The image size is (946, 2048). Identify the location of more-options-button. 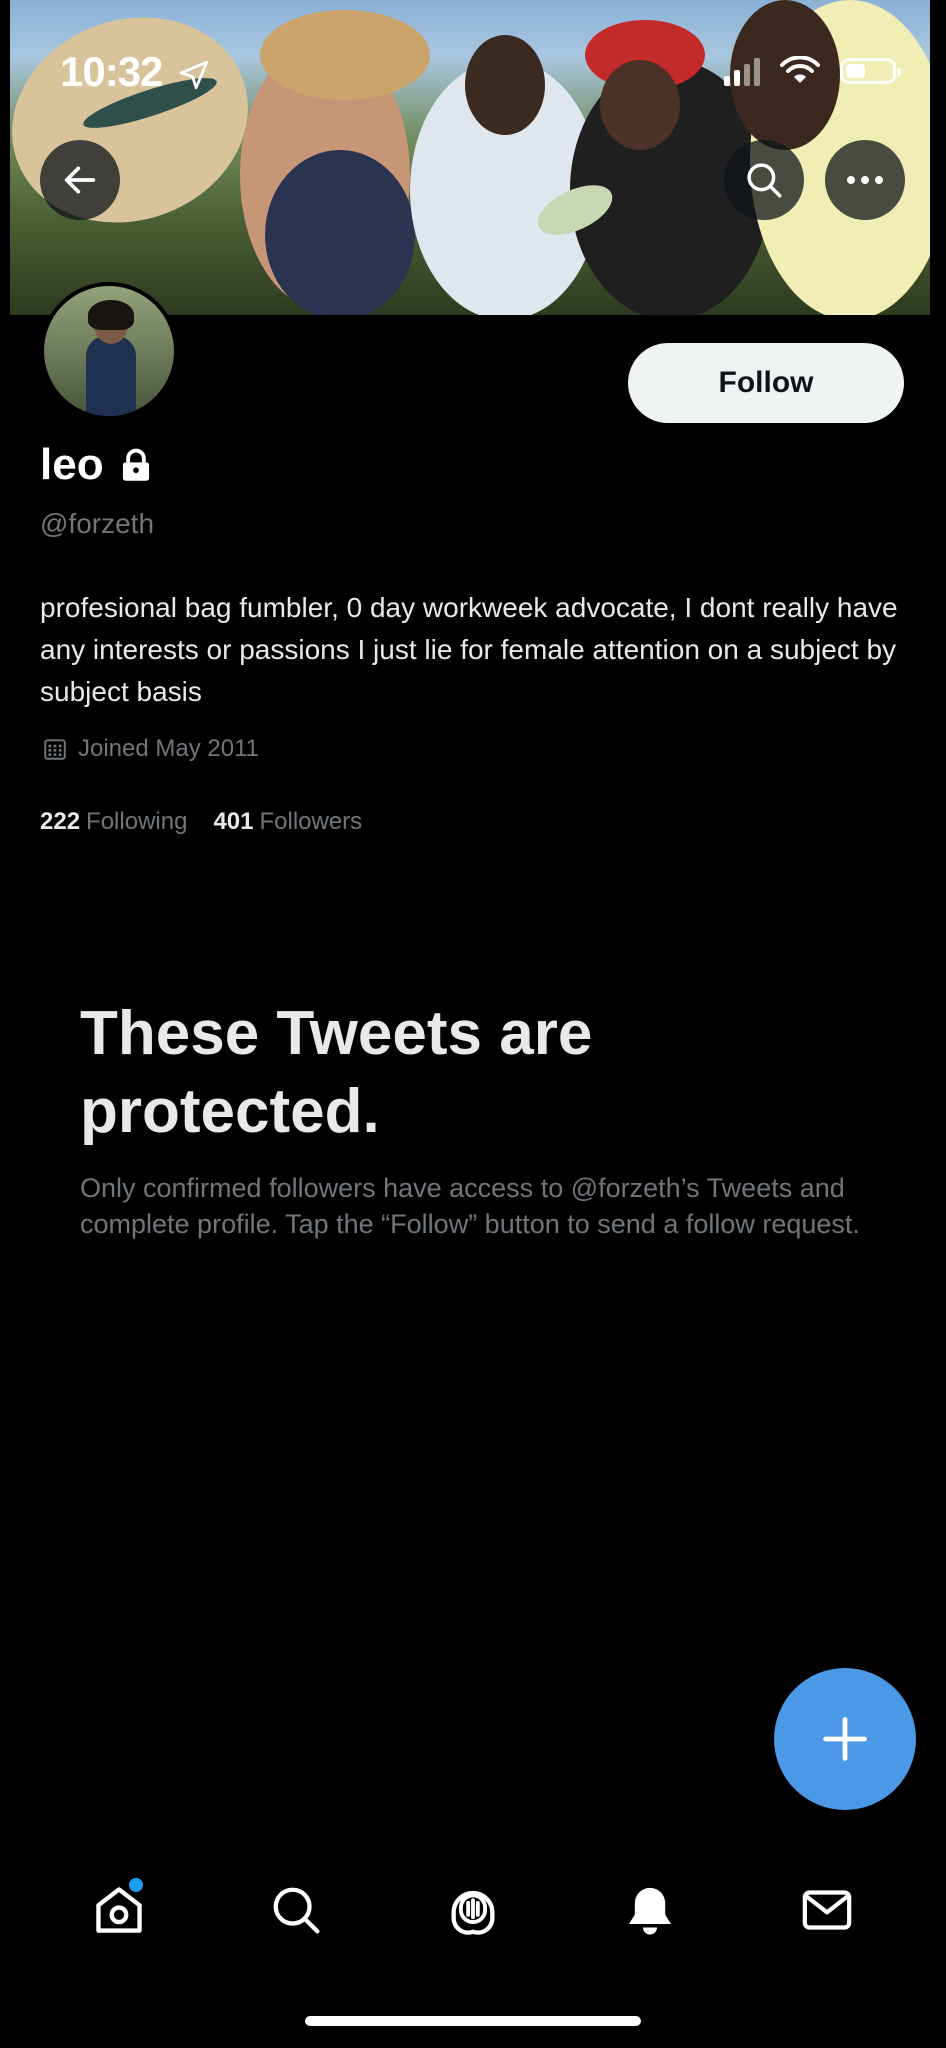
(865, 180).